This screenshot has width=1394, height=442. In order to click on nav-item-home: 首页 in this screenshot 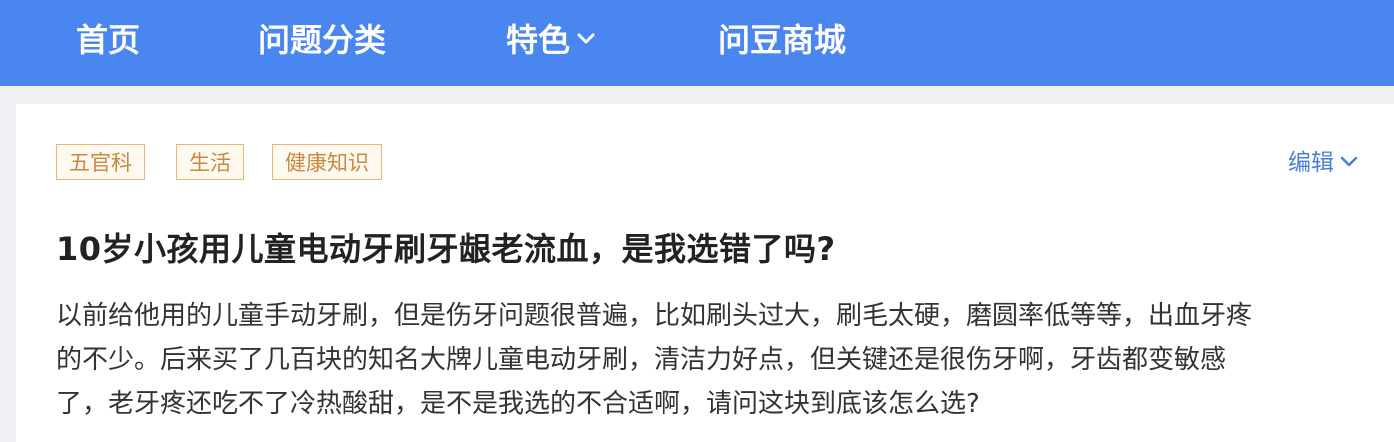, I will do `click(108, 40)`.